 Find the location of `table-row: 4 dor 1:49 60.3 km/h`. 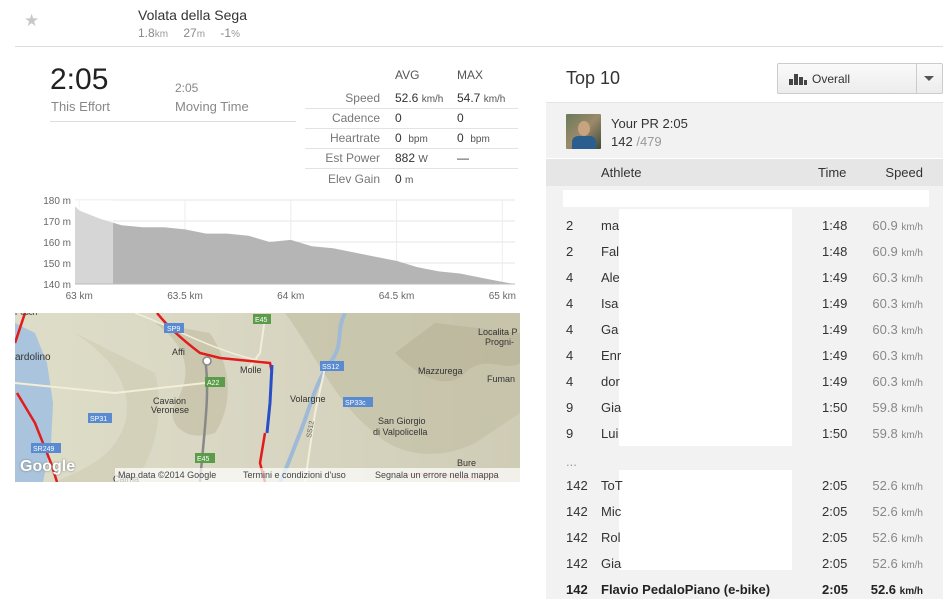

table-row: 4 dor 1:49 60.3 km/h is located at coordinates (744, 380).